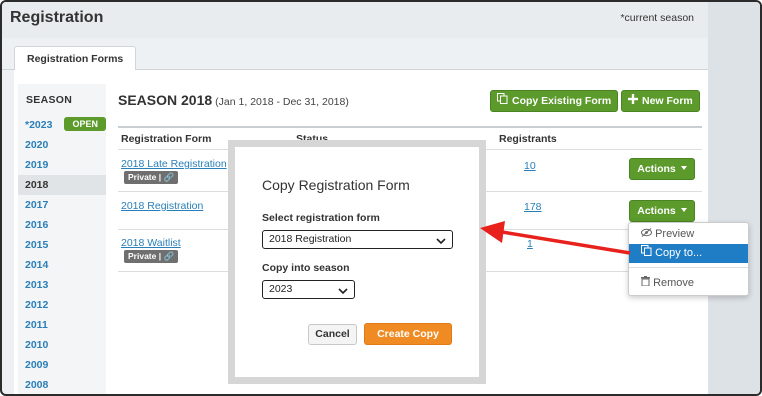 This screenshot has width=762, height=396. I want to click on tab-registration-forms: Registration Forms, so click(75, 58).